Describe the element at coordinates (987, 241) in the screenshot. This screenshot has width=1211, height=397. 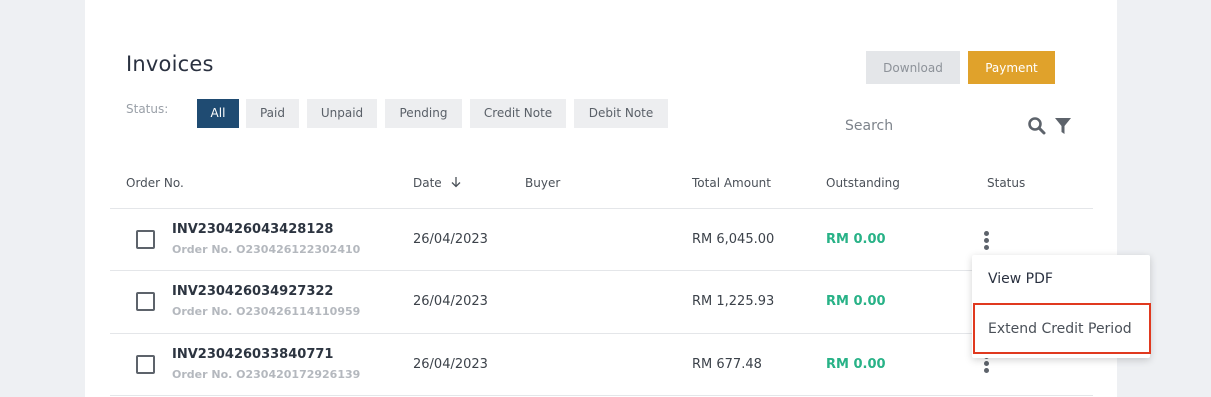
I see `kebab-menu-icon` at that location.